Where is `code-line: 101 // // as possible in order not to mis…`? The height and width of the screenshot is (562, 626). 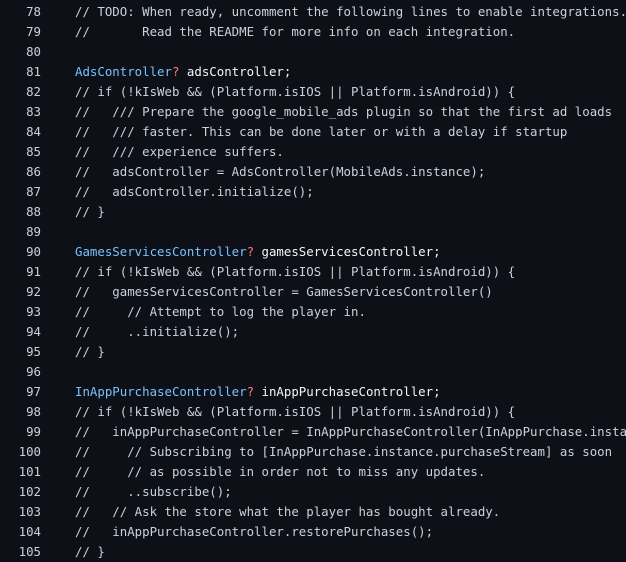
code-line: 101 // // as possible in order not to mis… is located at coordinates (313, 472).